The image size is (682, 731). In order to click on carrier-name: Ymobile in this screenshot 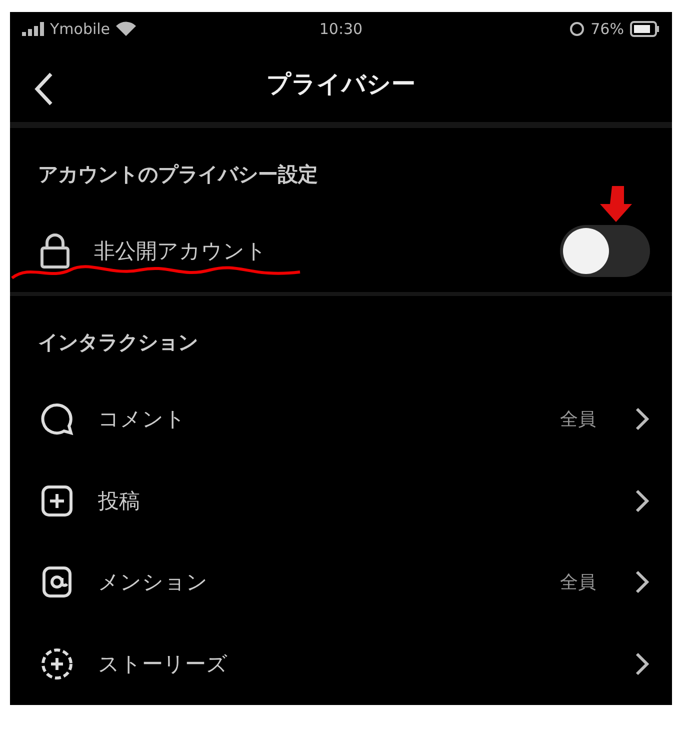, I will do `click(80, 29)`.